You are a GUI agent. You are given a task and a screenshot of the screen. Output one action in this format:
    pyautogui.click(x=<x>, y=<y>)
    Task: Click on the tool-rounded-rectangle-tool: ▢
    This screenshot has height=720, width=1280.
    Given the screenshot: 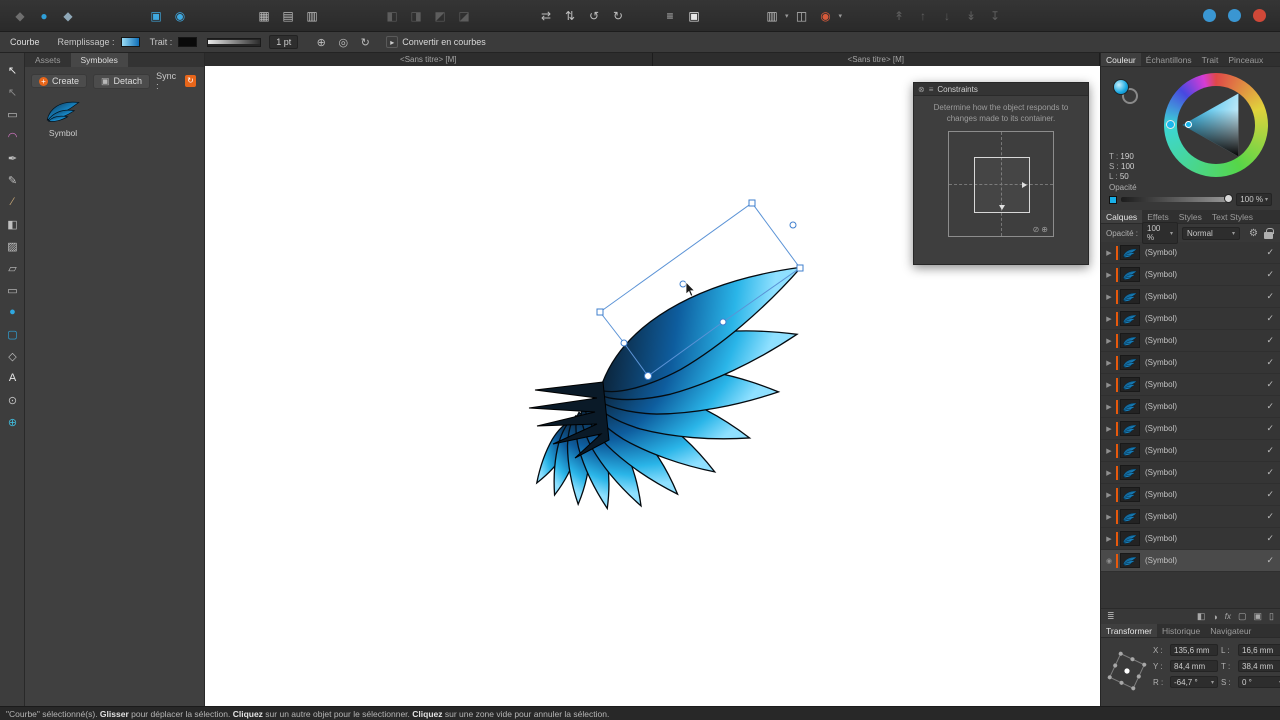 What is the action you would take?
    pyautogui.click(x=12, y=334)
    